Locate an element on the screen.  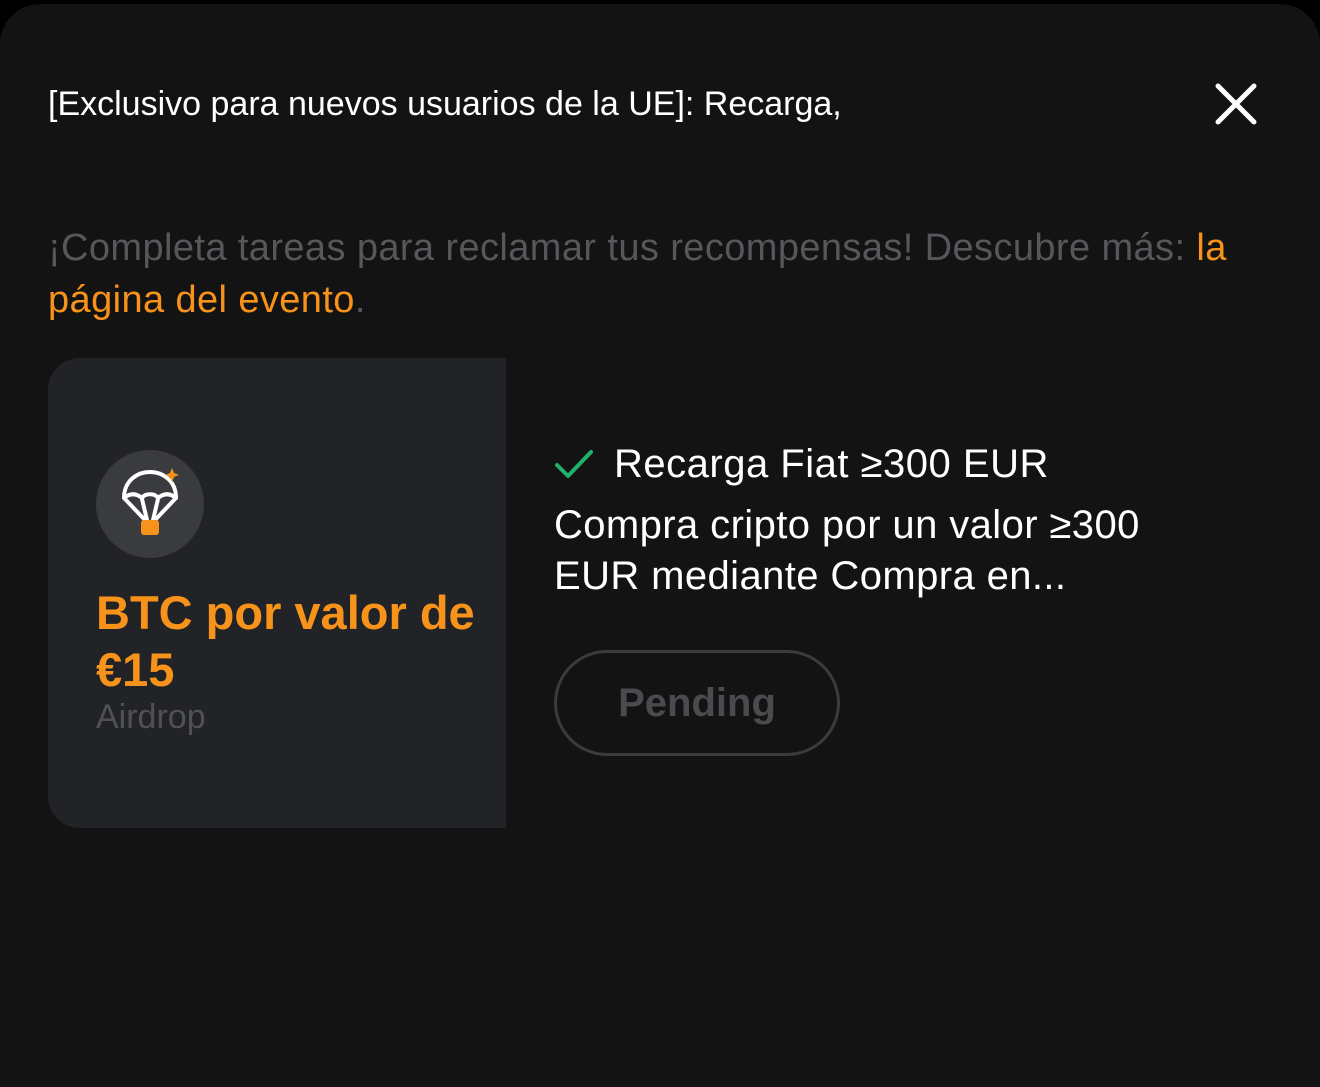
task-title: Recarga Fiat ≥300 EUR is located at coordinates (831, 464).